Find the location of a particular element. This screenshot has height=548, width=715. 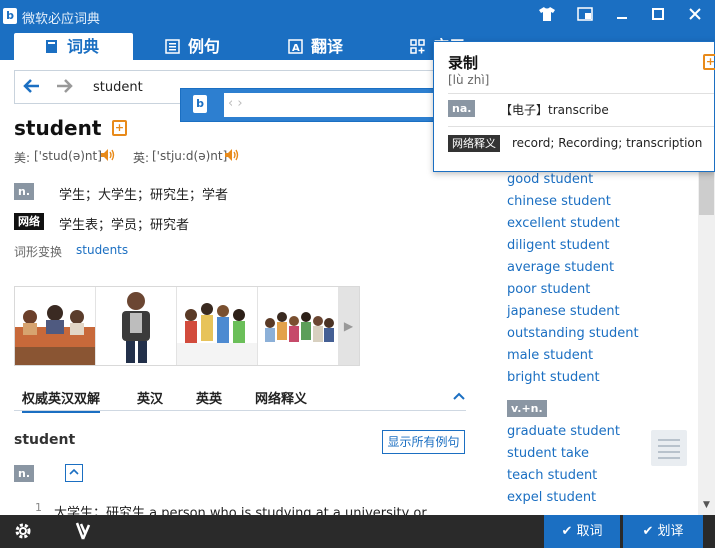

title-bar: b 微软必应词典 is located at coordinates (357, 16).